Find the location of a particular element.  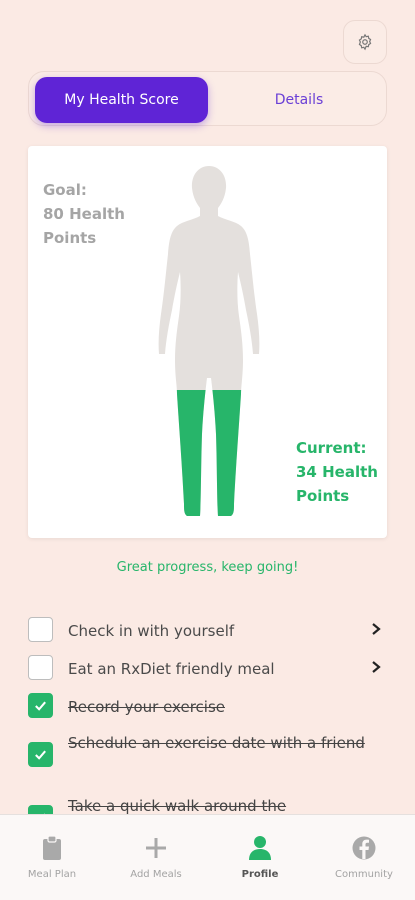

current-points-text: Current: 34 Health Points is located at coordinates (346, 472).